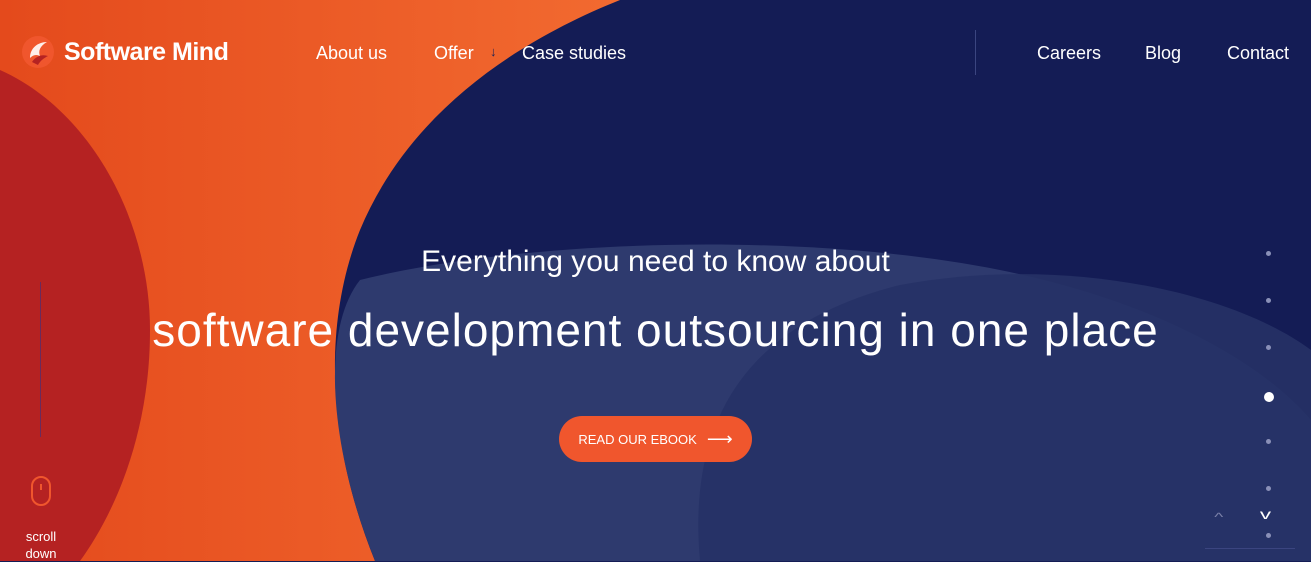 This screenshot has width=1311, height=562. Describe the element at coordinates (351, 53) in the screenshot. I see `nav-about-us: About us` at that location.